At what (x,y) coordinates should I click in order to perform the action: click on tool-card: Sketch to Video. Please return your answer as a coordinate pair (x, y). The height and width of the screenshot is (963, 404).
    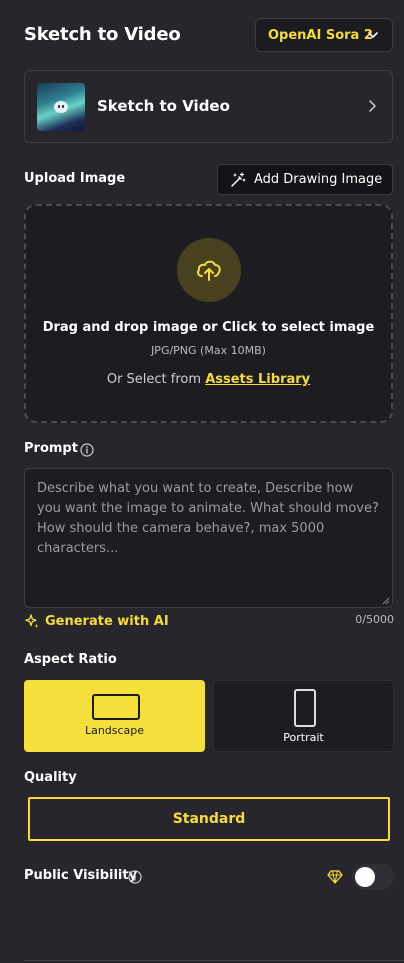
    Looking at the image, I should click on (208, 106).